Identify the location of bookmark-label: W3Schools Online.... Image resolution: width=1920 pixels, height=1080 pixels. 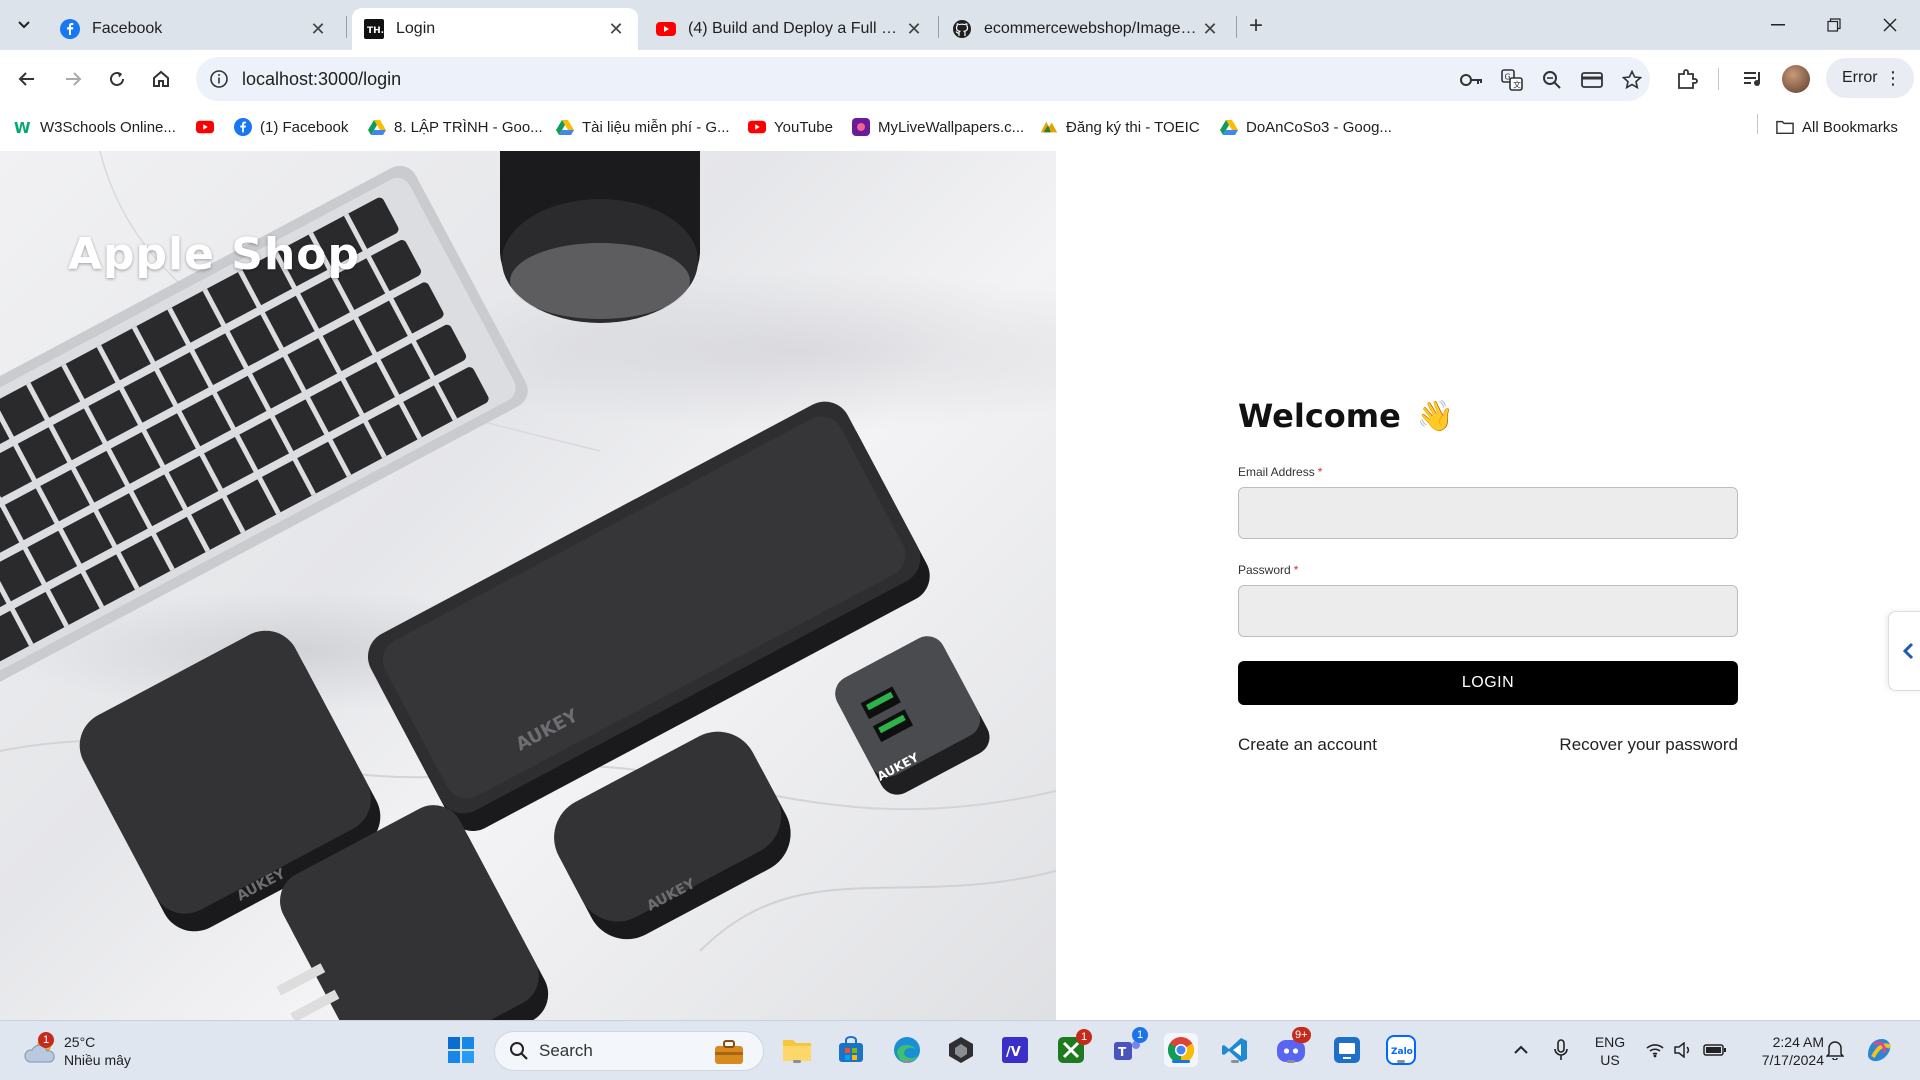
(108, 127).